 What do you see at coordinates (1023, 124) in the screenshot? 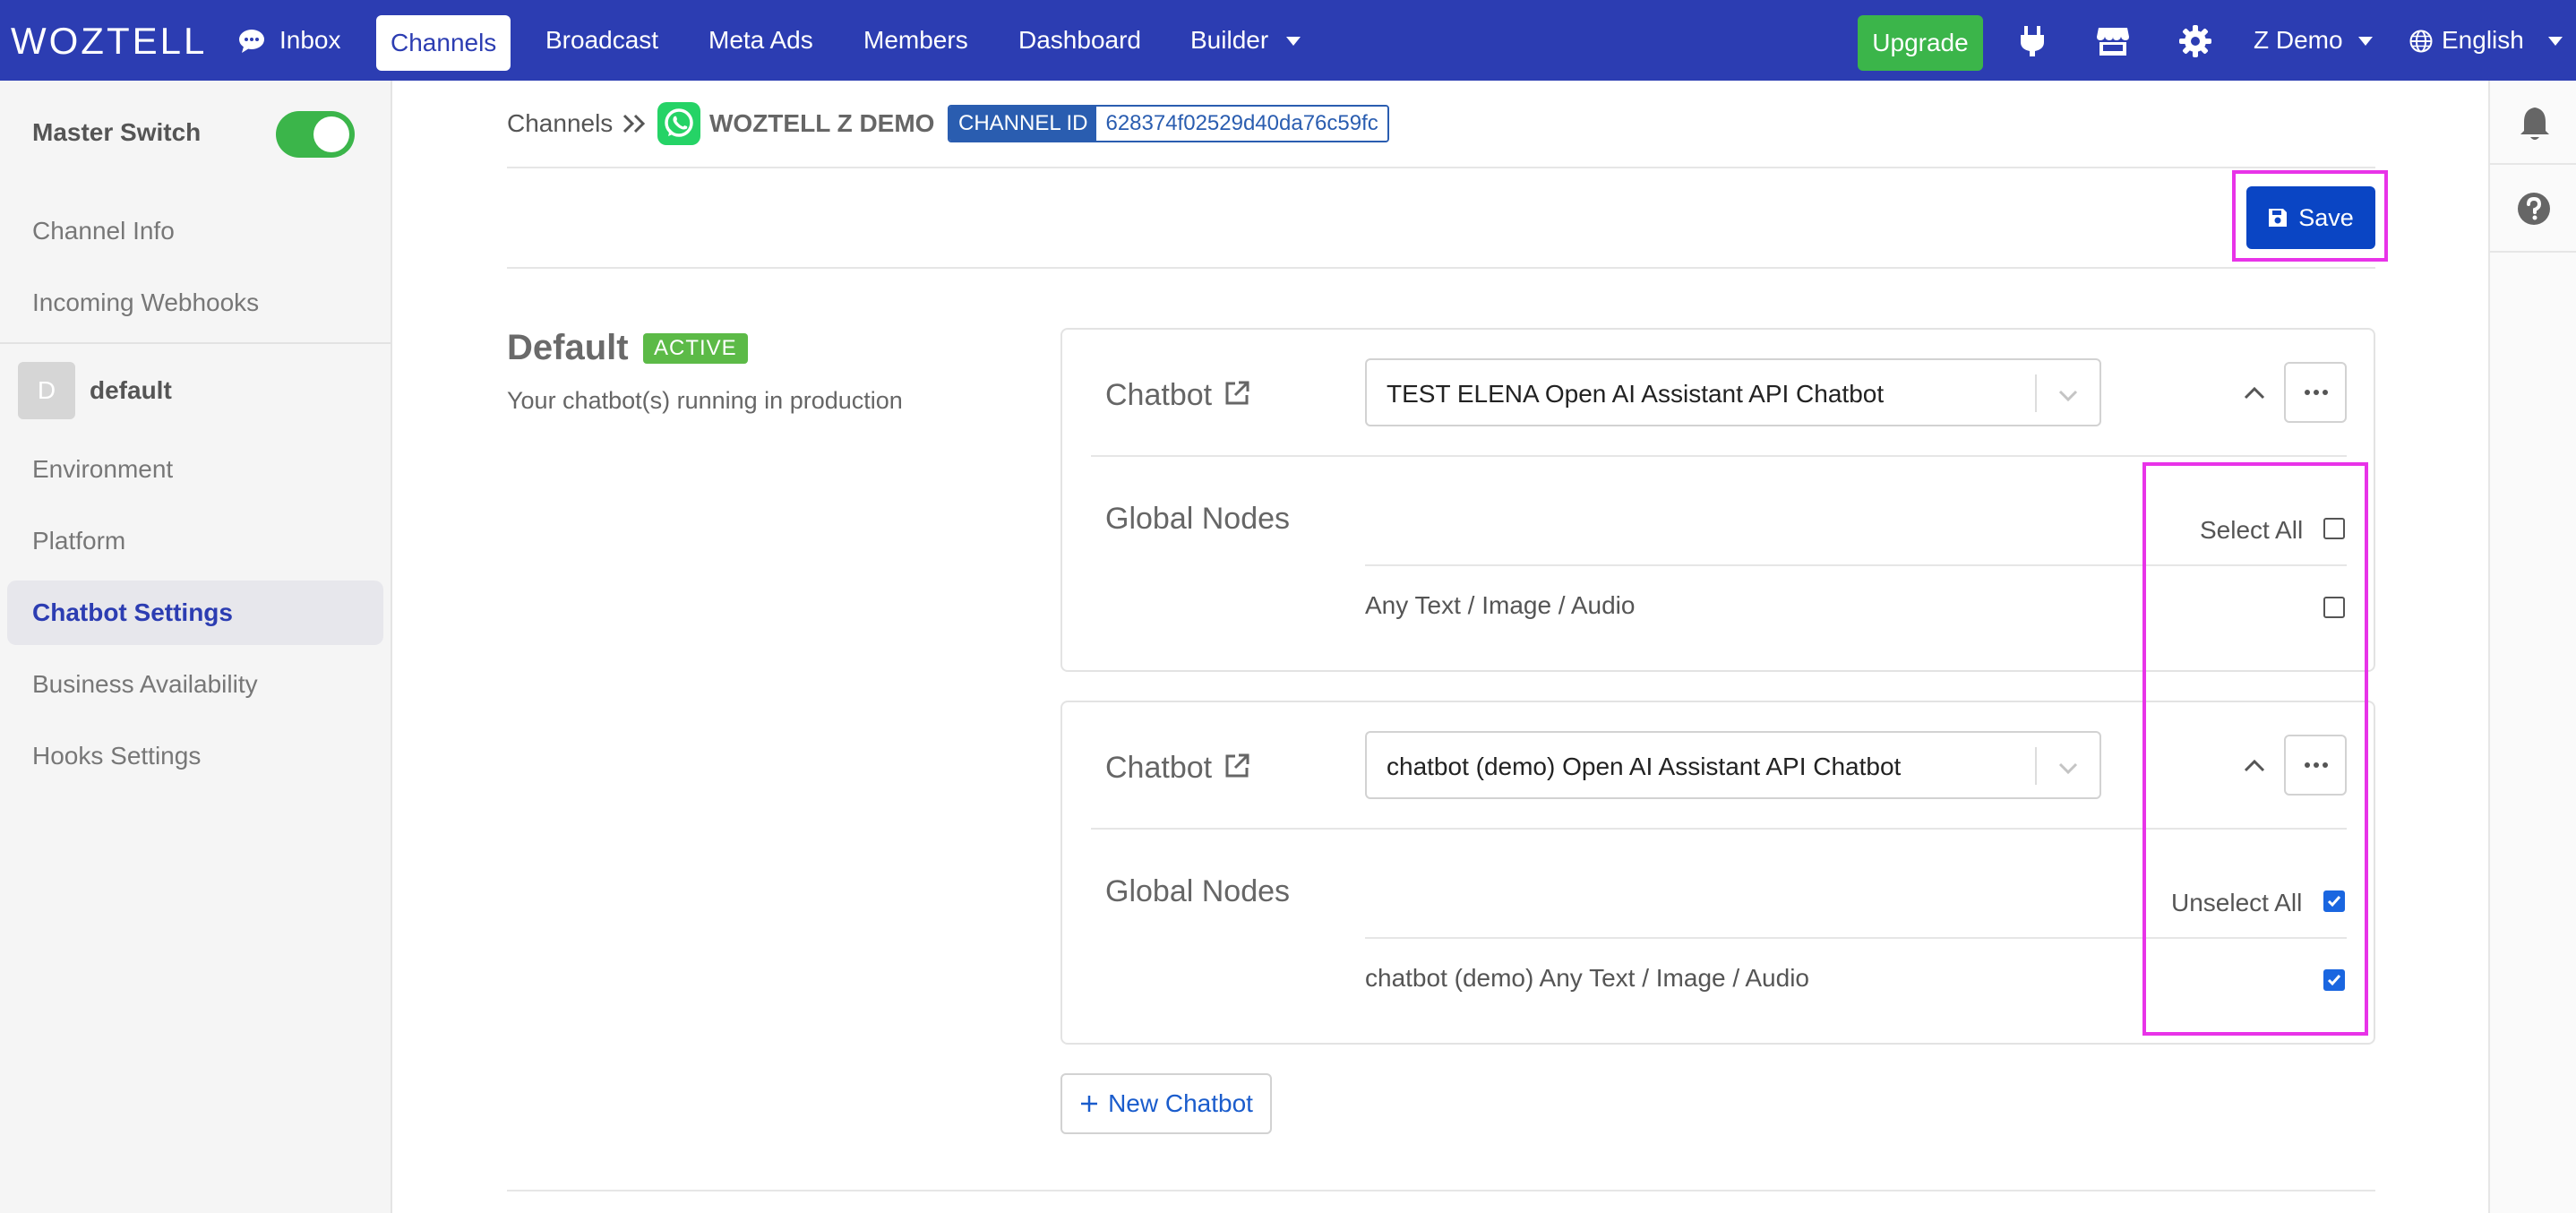
I see `channel-id-label: CHANNEL ID` at bounding box center [1023, 124].